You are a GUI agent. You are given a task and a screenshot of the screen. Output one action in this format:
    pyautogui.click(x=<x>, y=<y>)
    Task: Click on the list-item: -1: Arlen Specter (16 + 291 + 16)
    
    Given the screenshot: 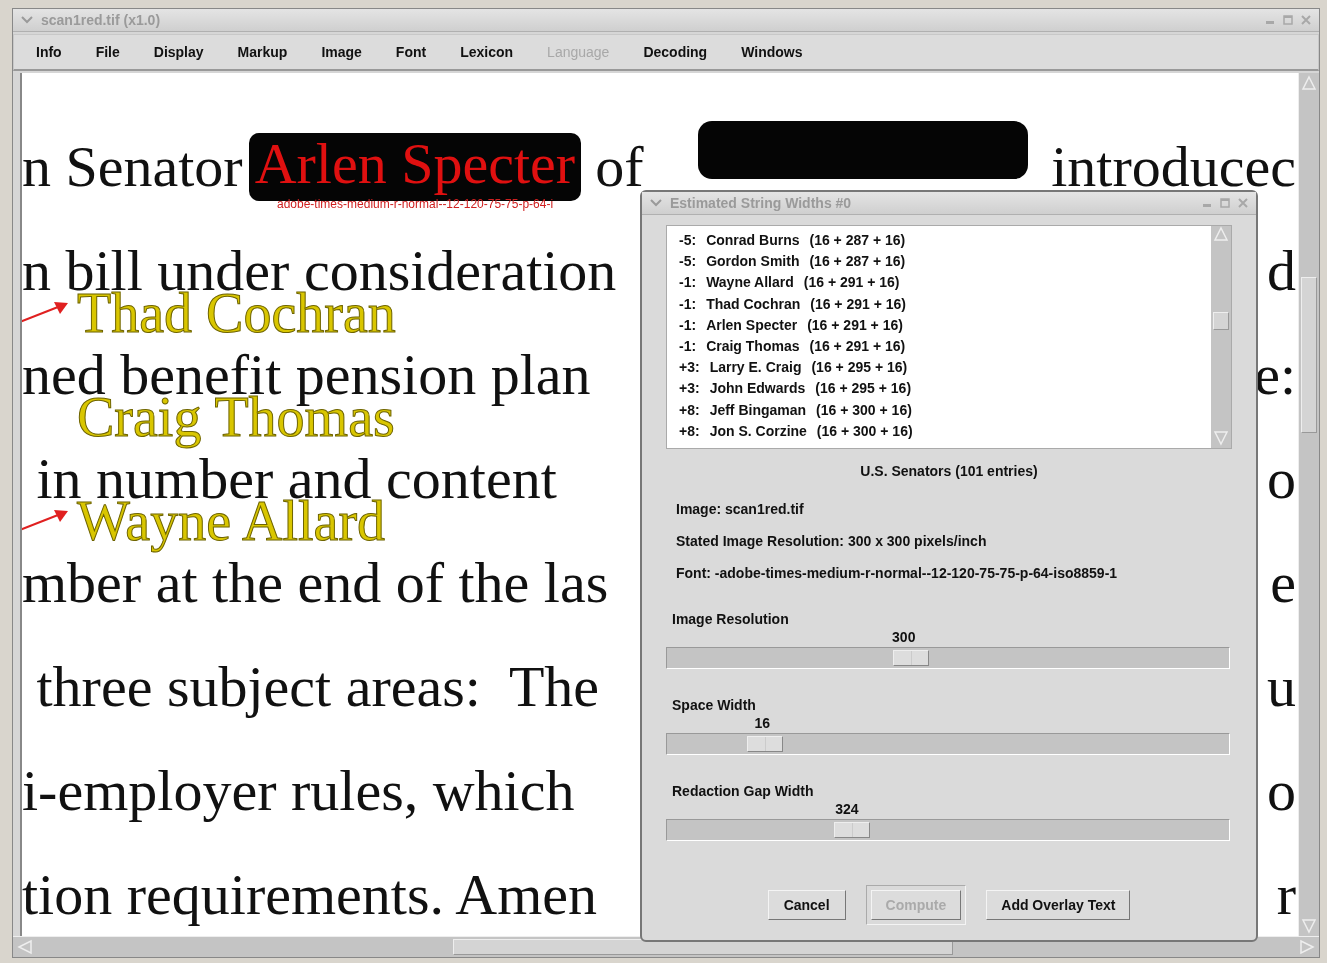 What is the action you would take?
    pyautogui.click(x=945, y=325)
    